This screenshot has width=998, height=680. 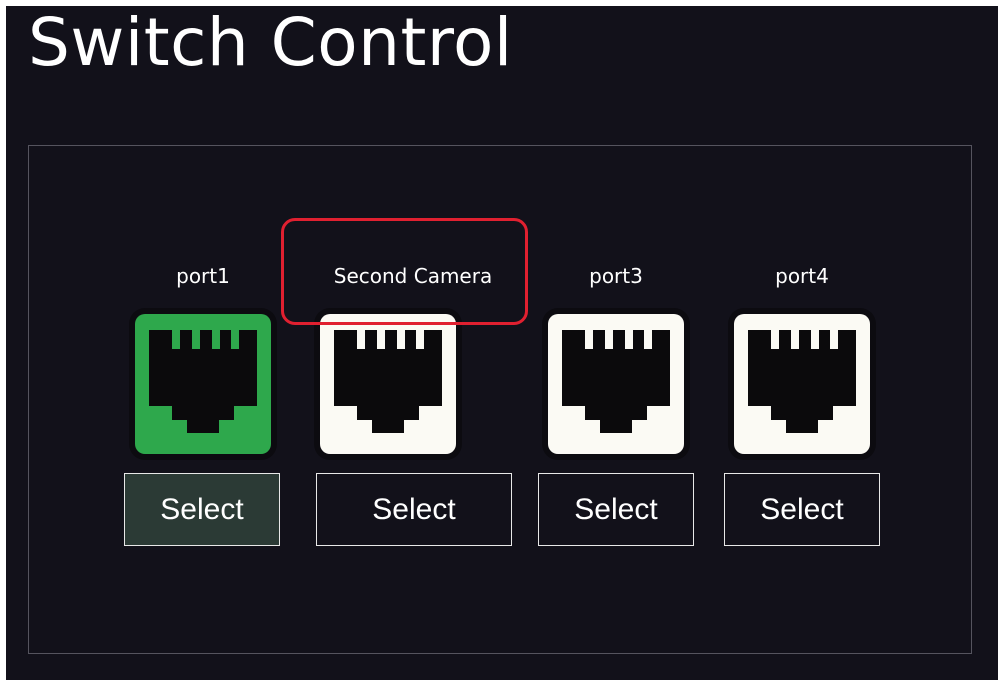 What do you see at coordinates (616, 276) in the screenshot?
I see `port-3-label: port3` at bounding box center [616, 276].